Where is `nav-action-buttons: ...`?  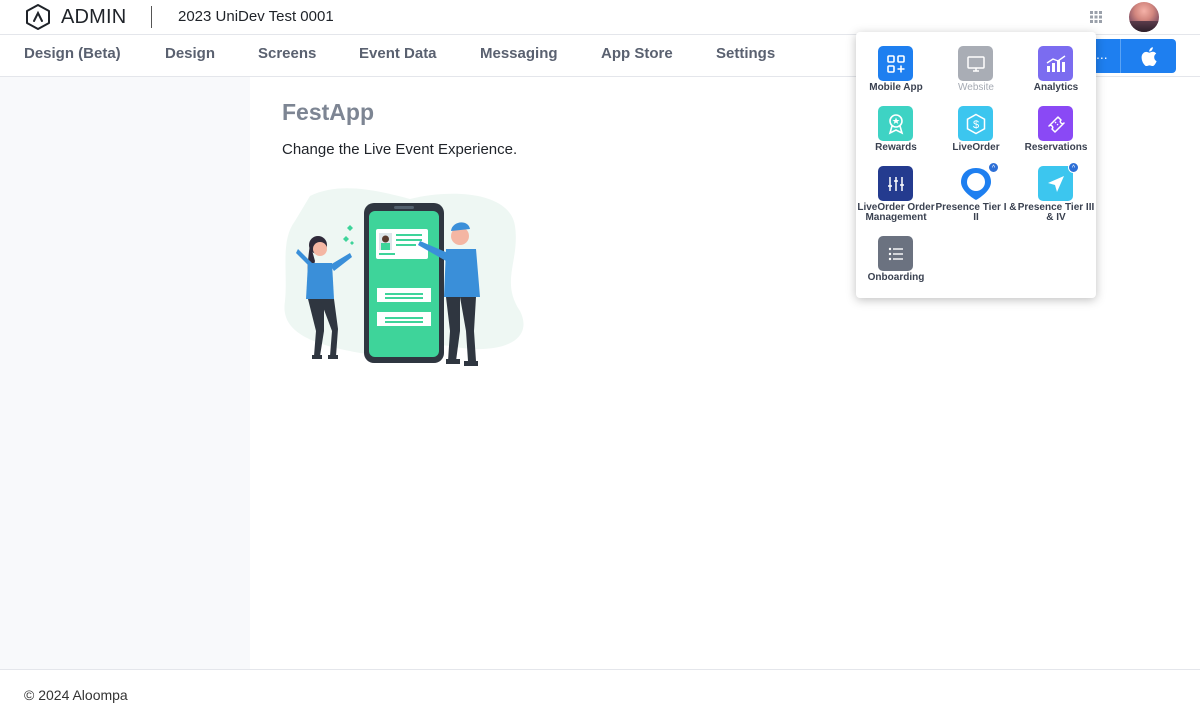
nav-action-buttons: ... is located at coordinates (1133, 56).